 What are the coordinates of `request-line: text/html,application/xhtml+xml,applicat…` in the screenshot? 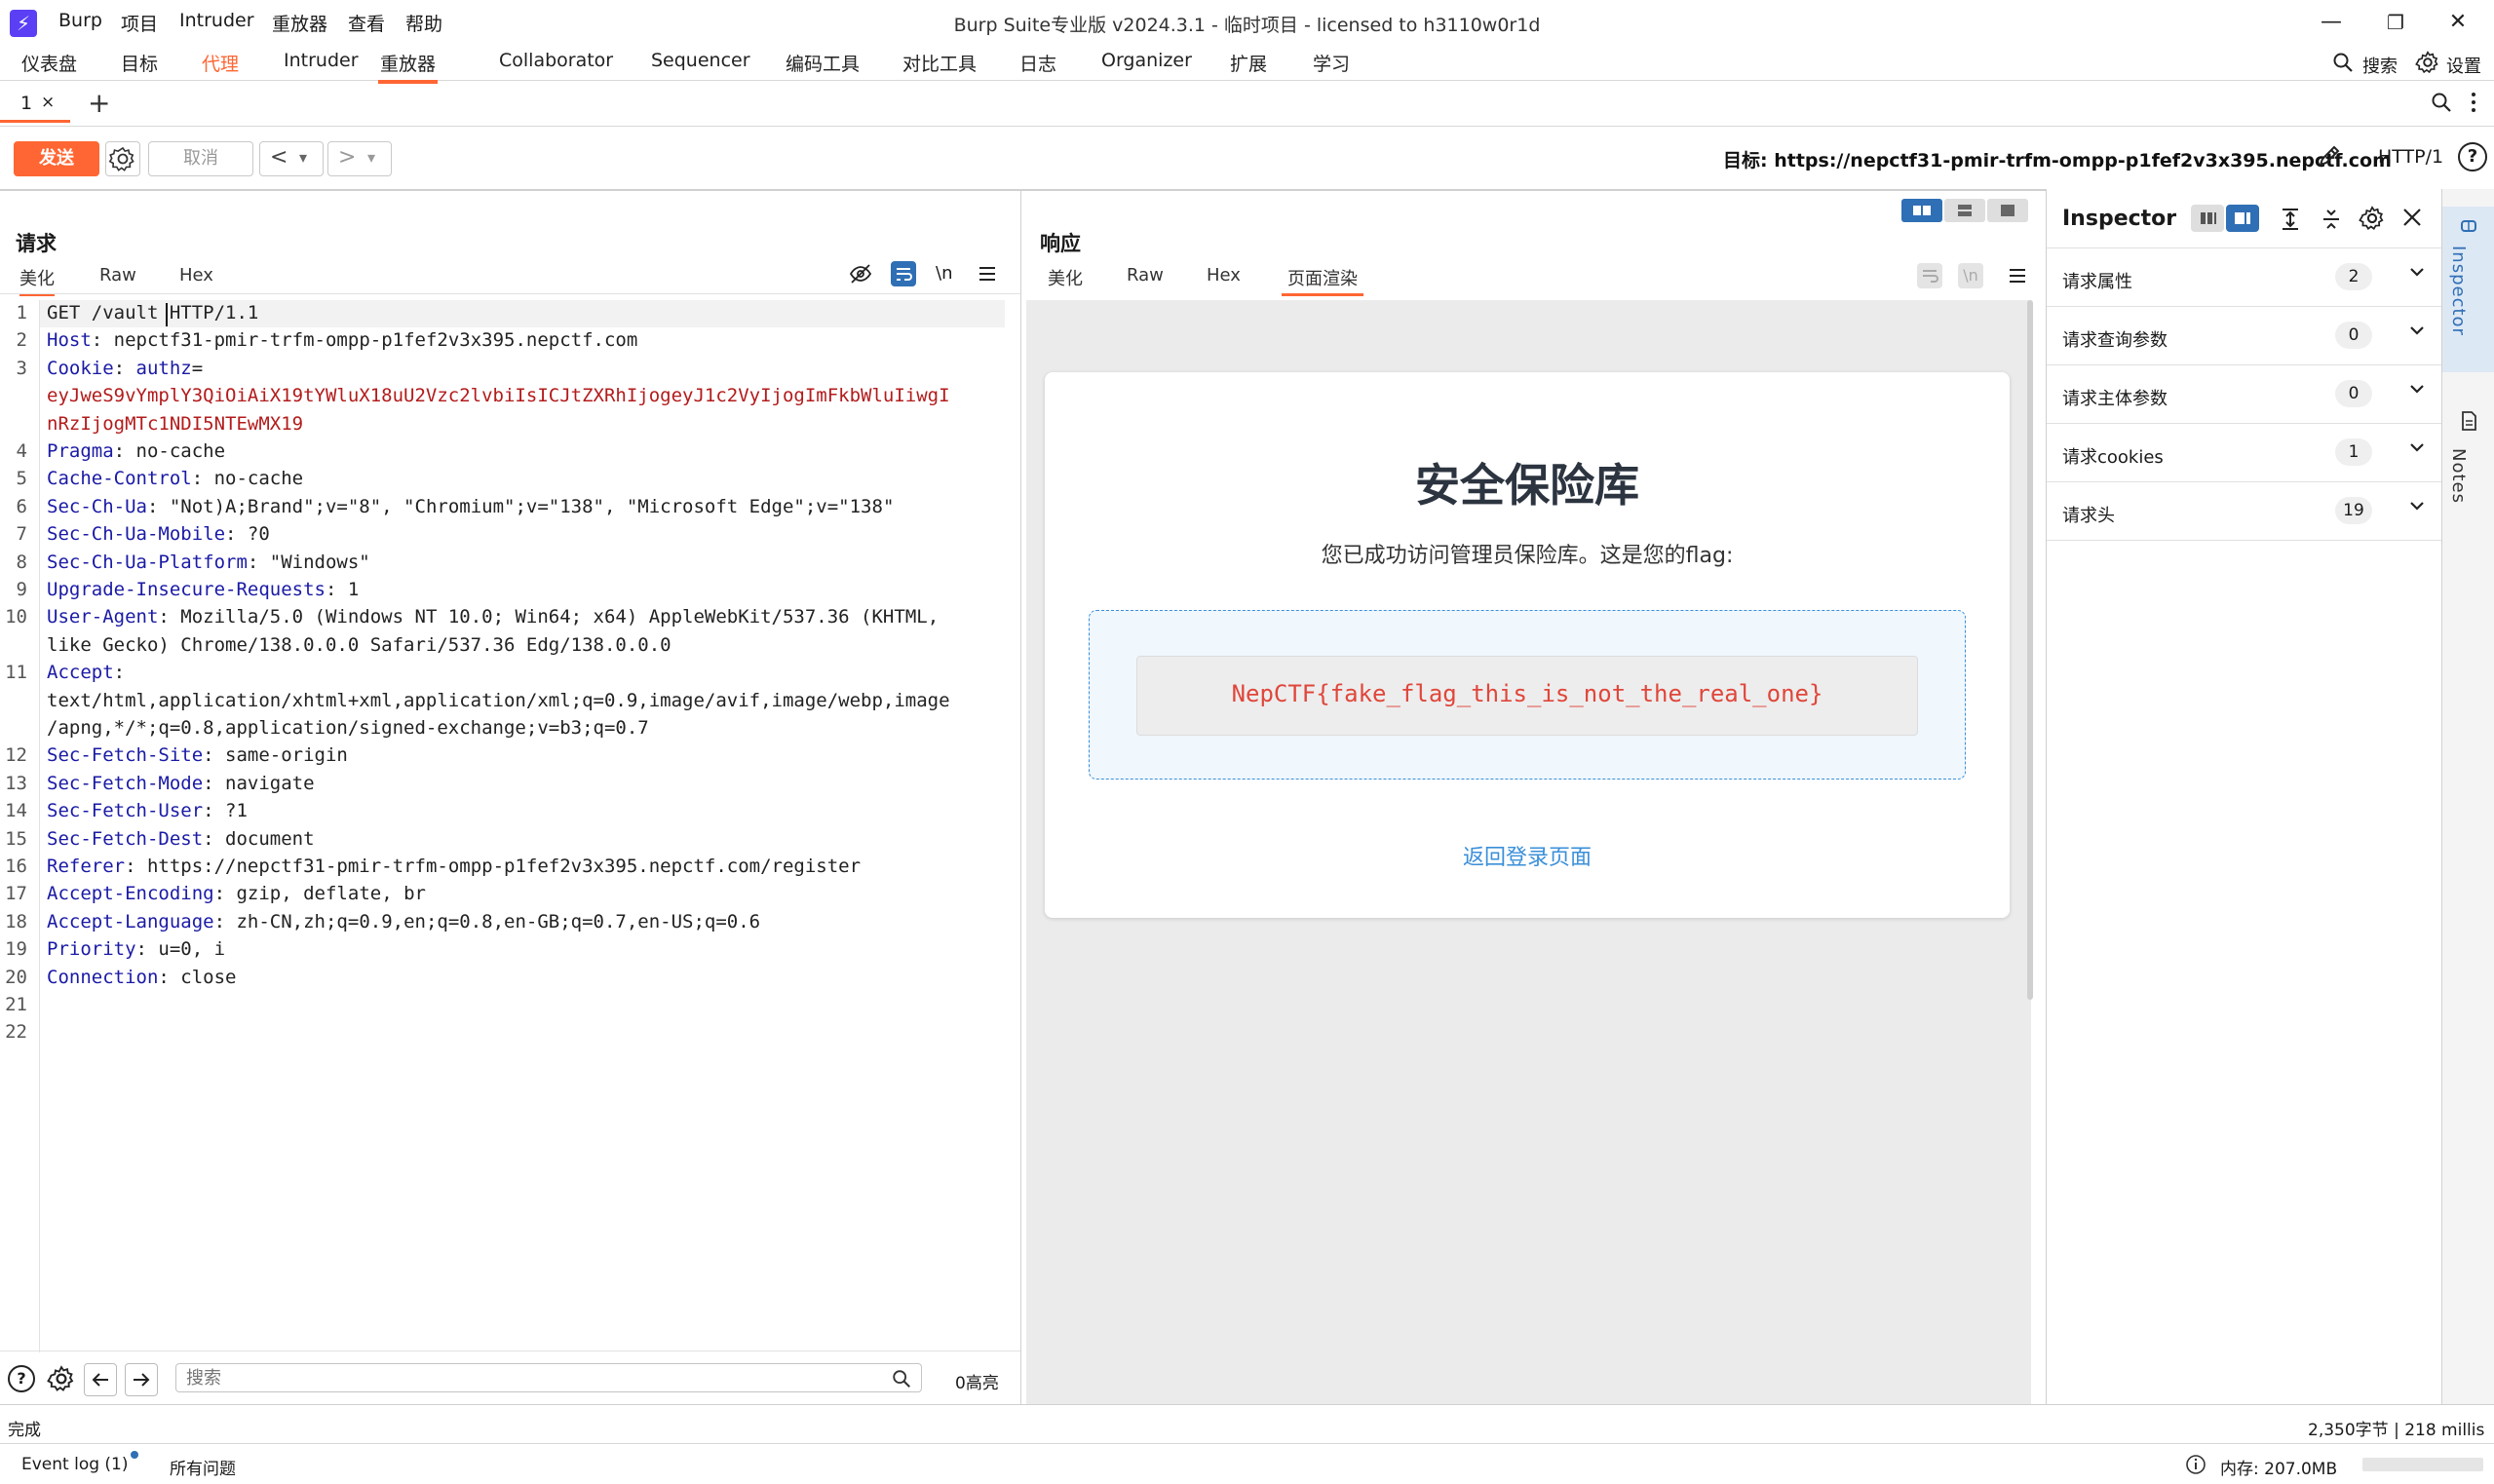 It's located at (498, 700).